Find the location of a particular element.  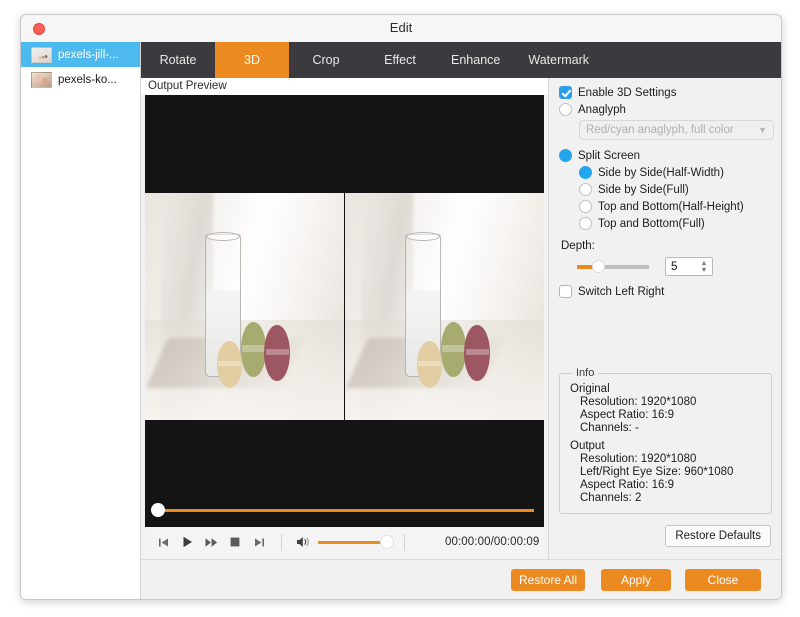

volume-slider is located at coordinates (356, 542).